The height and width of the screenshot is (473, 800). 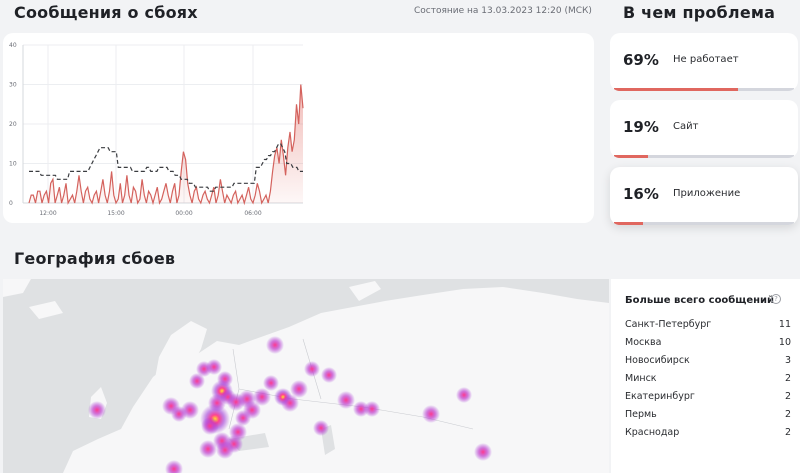 I want to click on city-name: Краснодар, so click(x=652, y=432).